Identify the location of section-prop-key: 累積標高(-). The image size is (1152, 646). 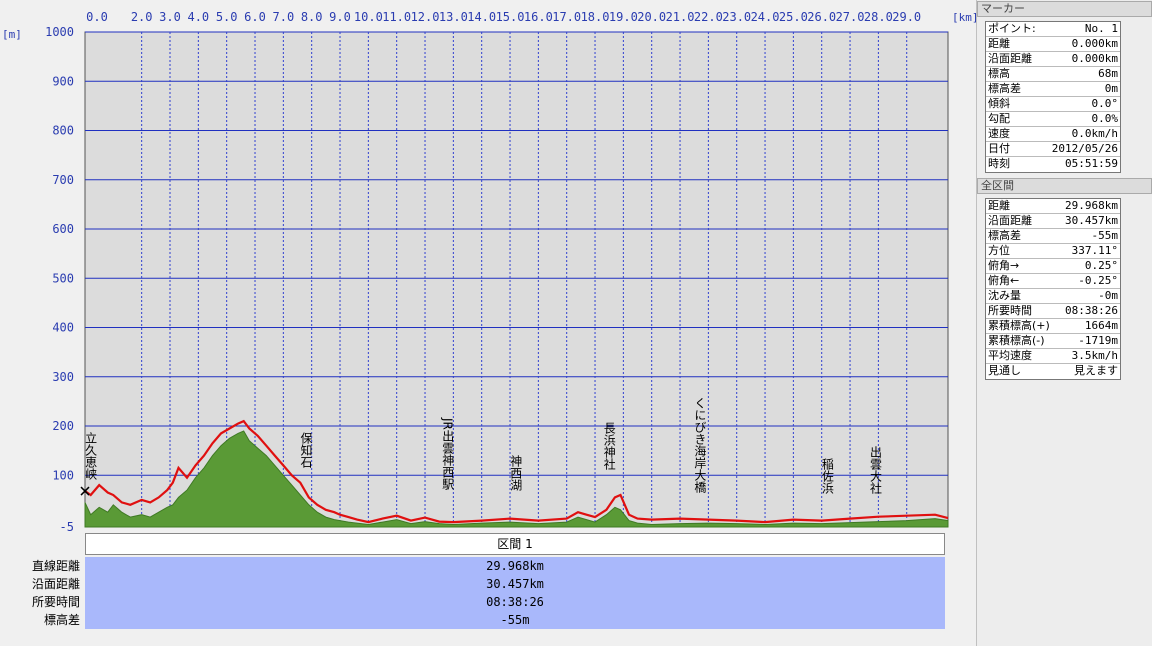
(1016, 340).